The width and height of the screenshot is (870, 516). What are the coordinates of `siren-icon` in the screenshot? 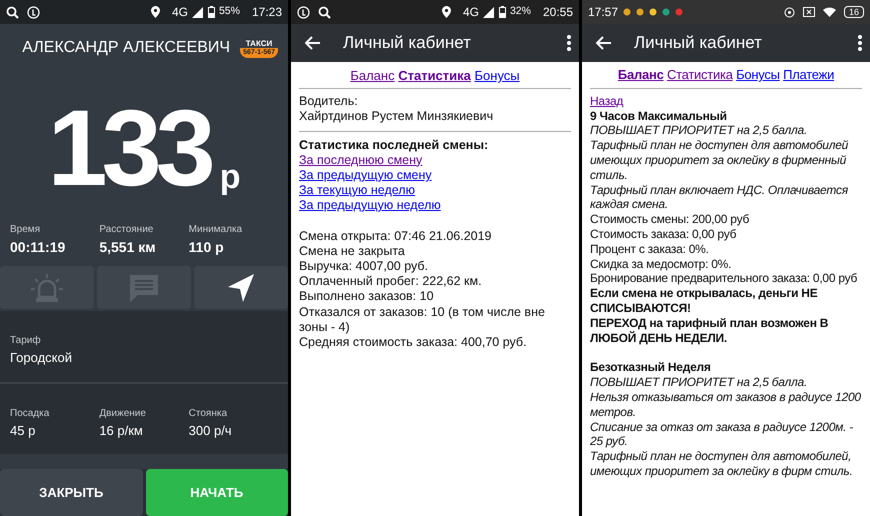 It's located at (47, 287).